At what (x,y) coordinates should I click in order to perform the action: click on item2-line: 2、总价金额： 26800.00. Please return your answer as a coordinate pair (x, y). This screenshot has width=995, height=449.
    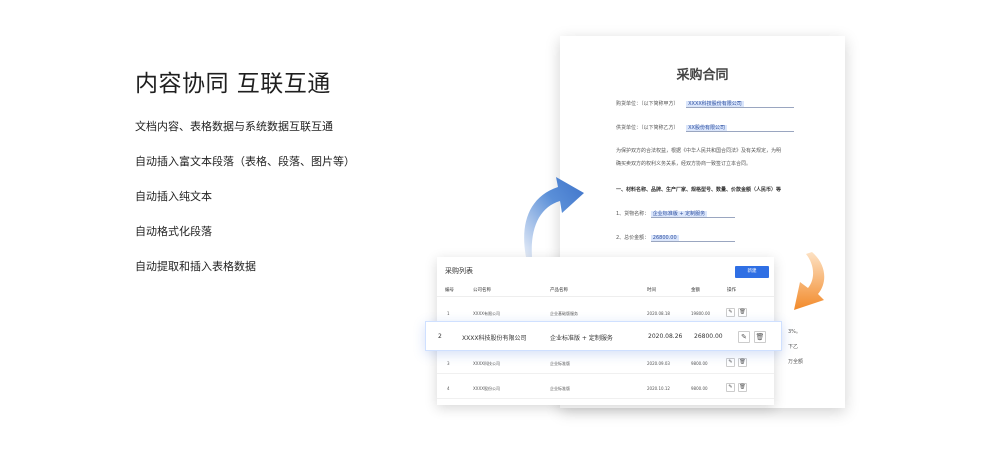
    Looking at the image, I should click on (675, 238).